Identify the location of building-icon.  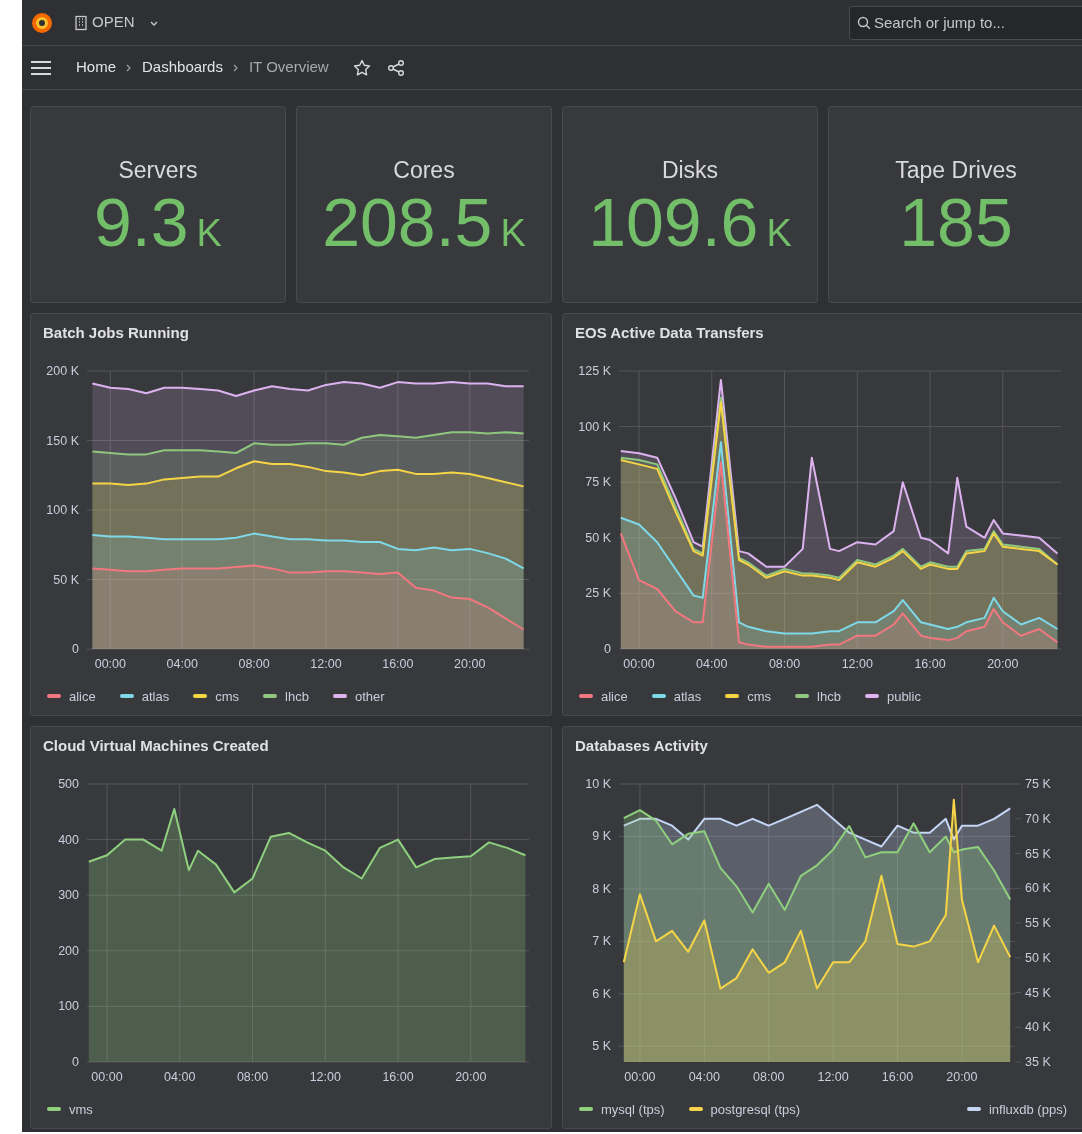
(81, 22).